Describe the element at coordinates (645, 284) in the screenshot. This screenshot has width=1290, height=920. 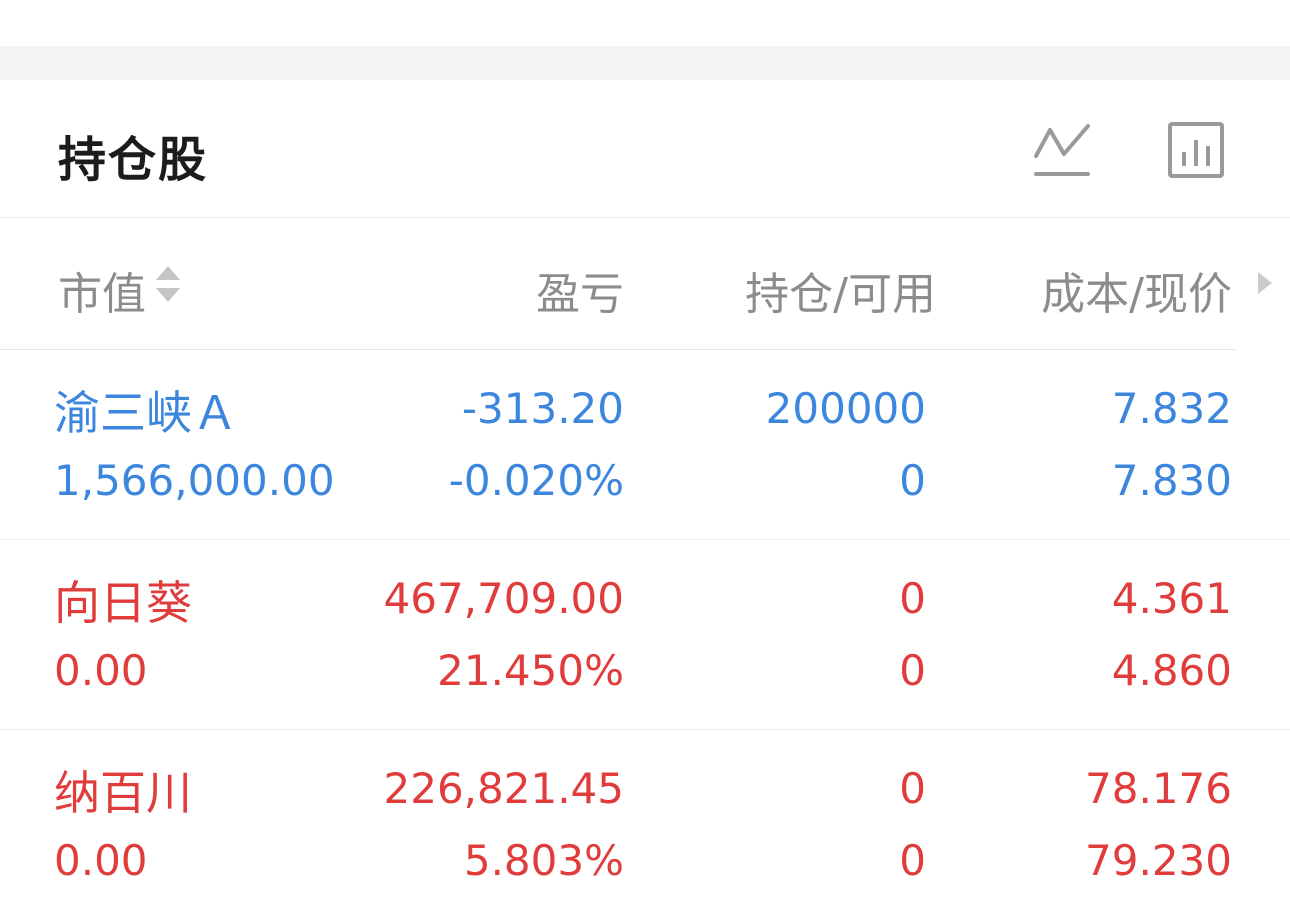
I see `column-header-row: 市值 盈亏 持仓/可用 成本/现价` at that location.